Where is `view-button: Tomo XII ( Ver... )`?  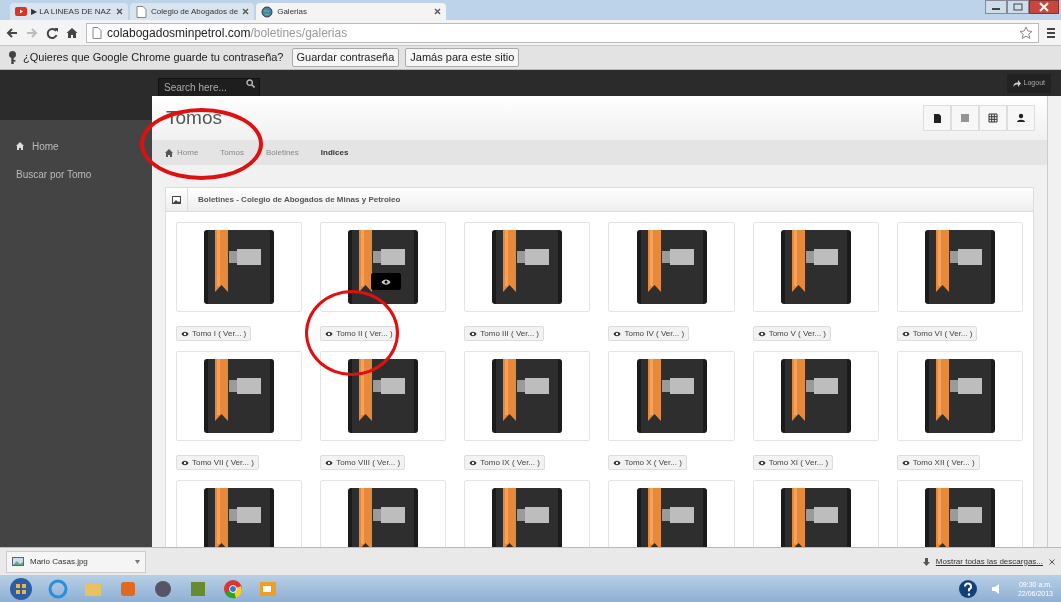 view-button: Tomo XII ( Ver... ) is located at coordinates (938, 462).